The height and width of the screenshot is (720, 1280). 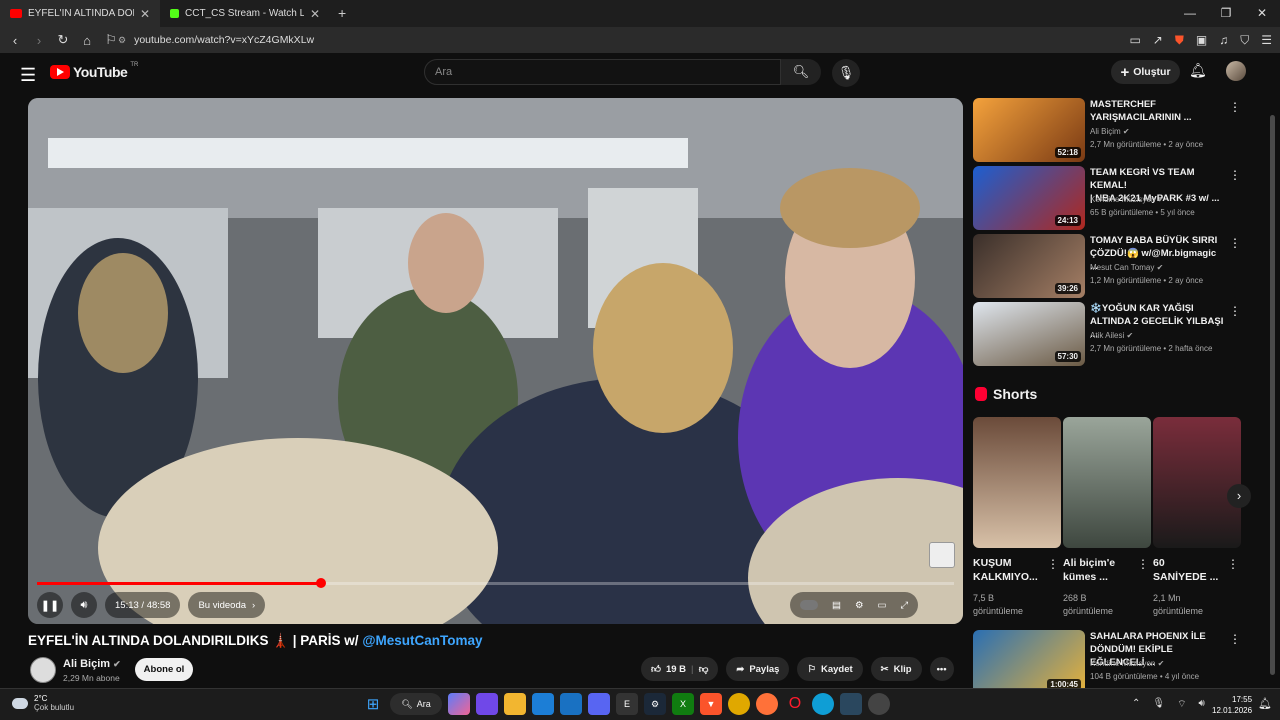 I want to click on firefox-icon, so click(x=767, y=704).